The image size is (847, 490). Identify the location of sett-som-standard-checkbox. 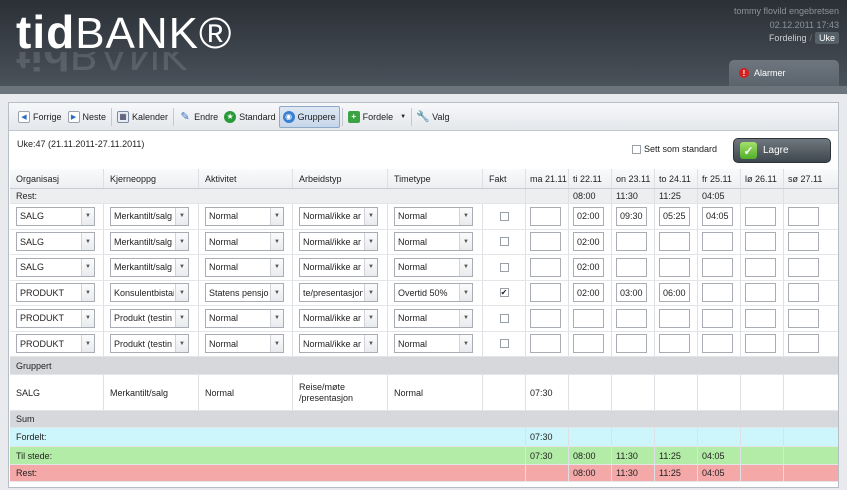
(636, 149).